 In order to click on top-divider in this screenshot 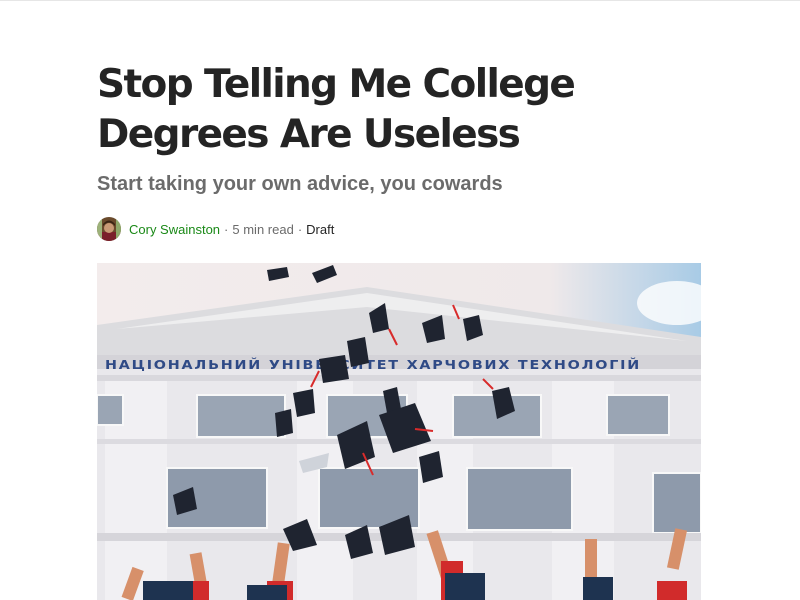, I will do `click(400, 0)`.